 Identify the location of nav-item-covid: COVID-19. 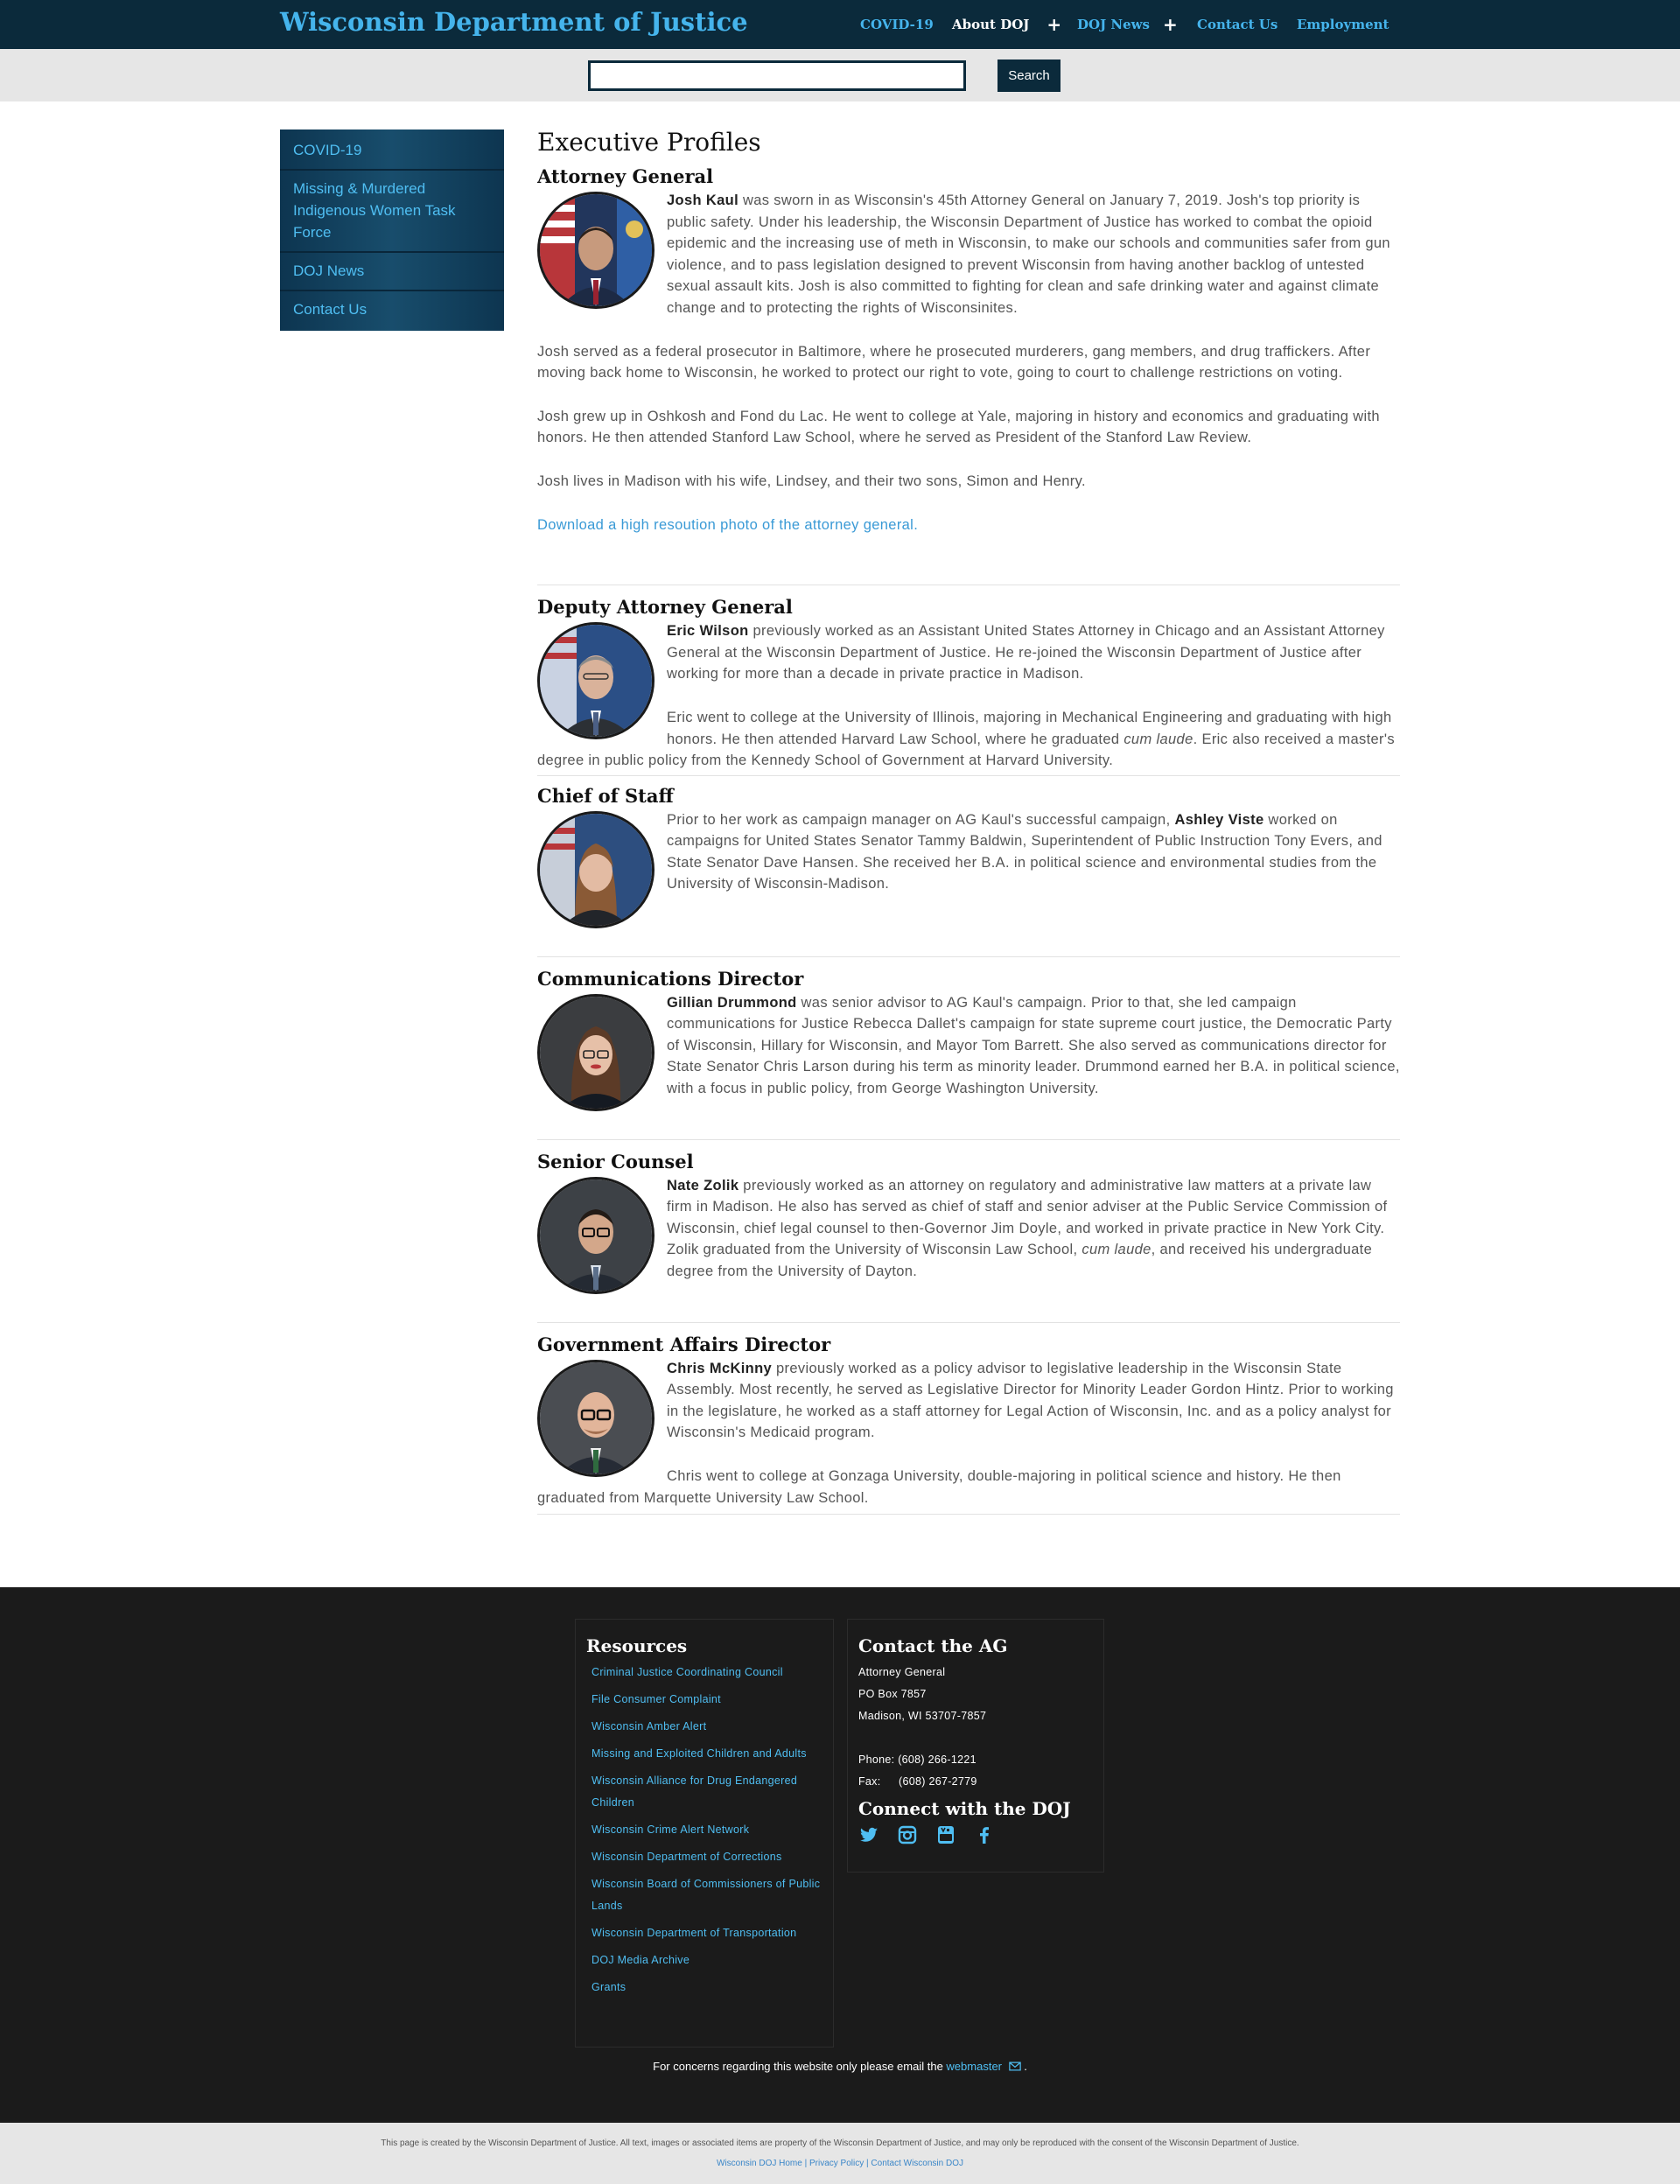
(897, 24).